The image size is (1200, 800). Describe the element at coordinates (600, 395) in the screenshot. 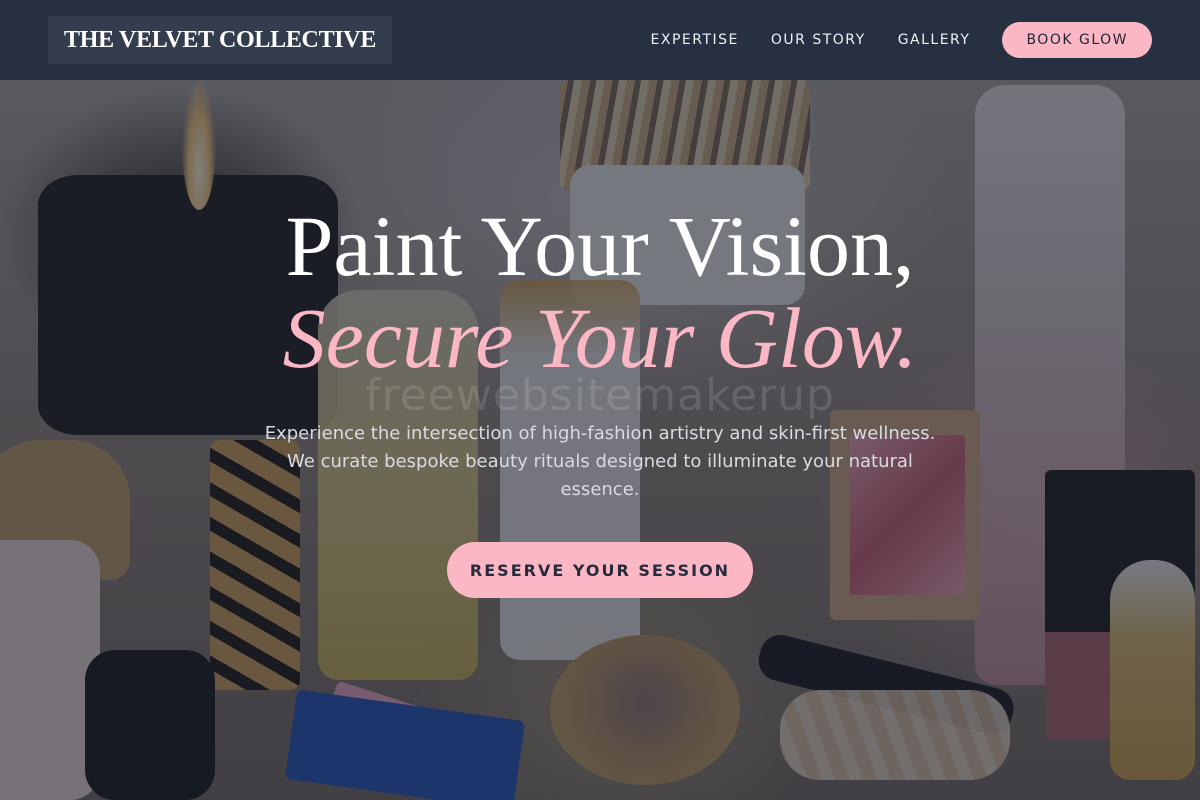

I see `watermark-text: freewebsitemakerup` at that location.